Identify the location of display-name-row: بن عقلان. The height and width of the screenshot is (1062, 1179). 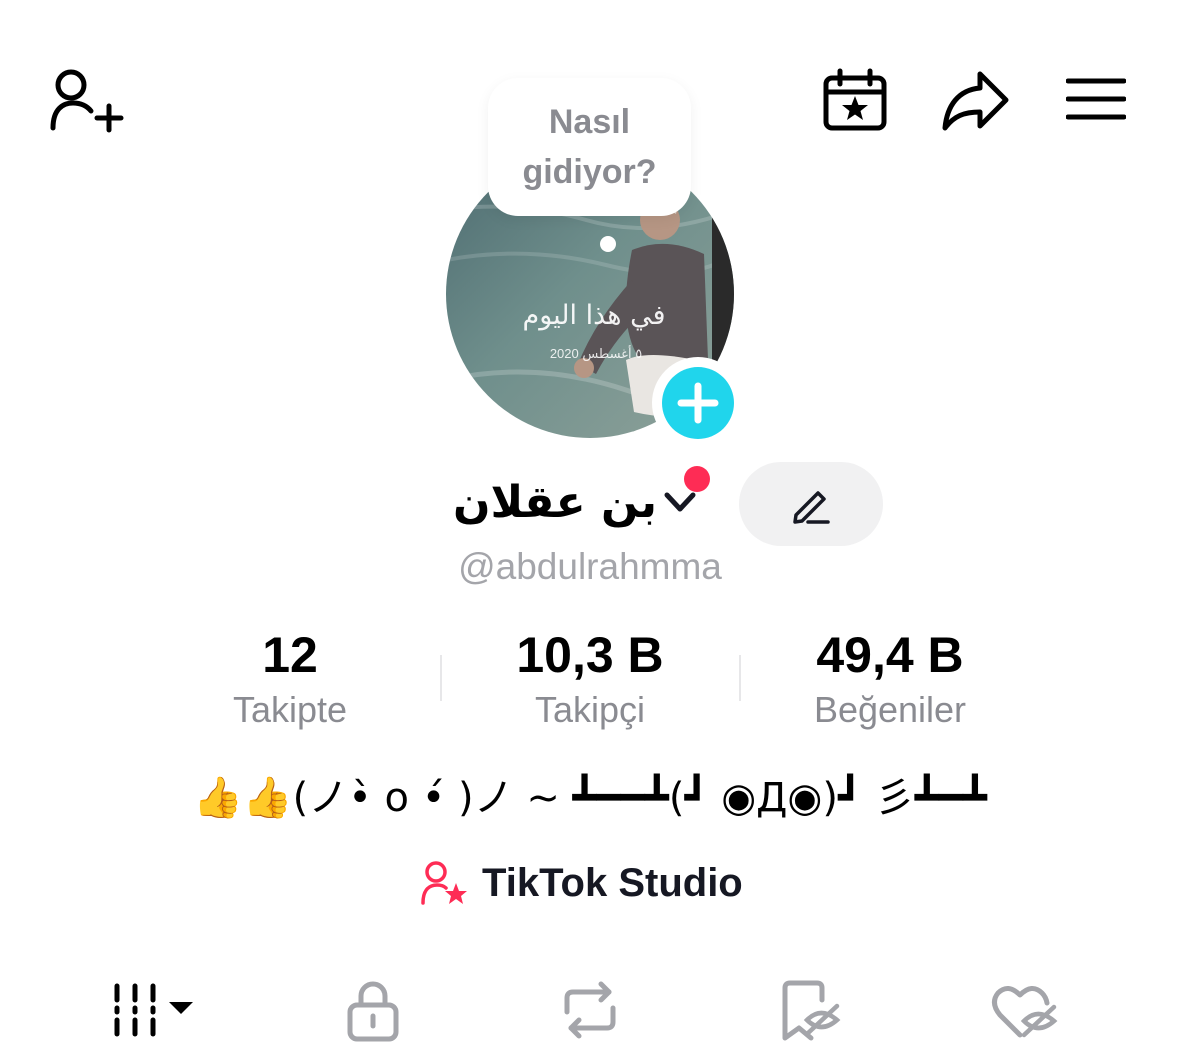
(575, 502).